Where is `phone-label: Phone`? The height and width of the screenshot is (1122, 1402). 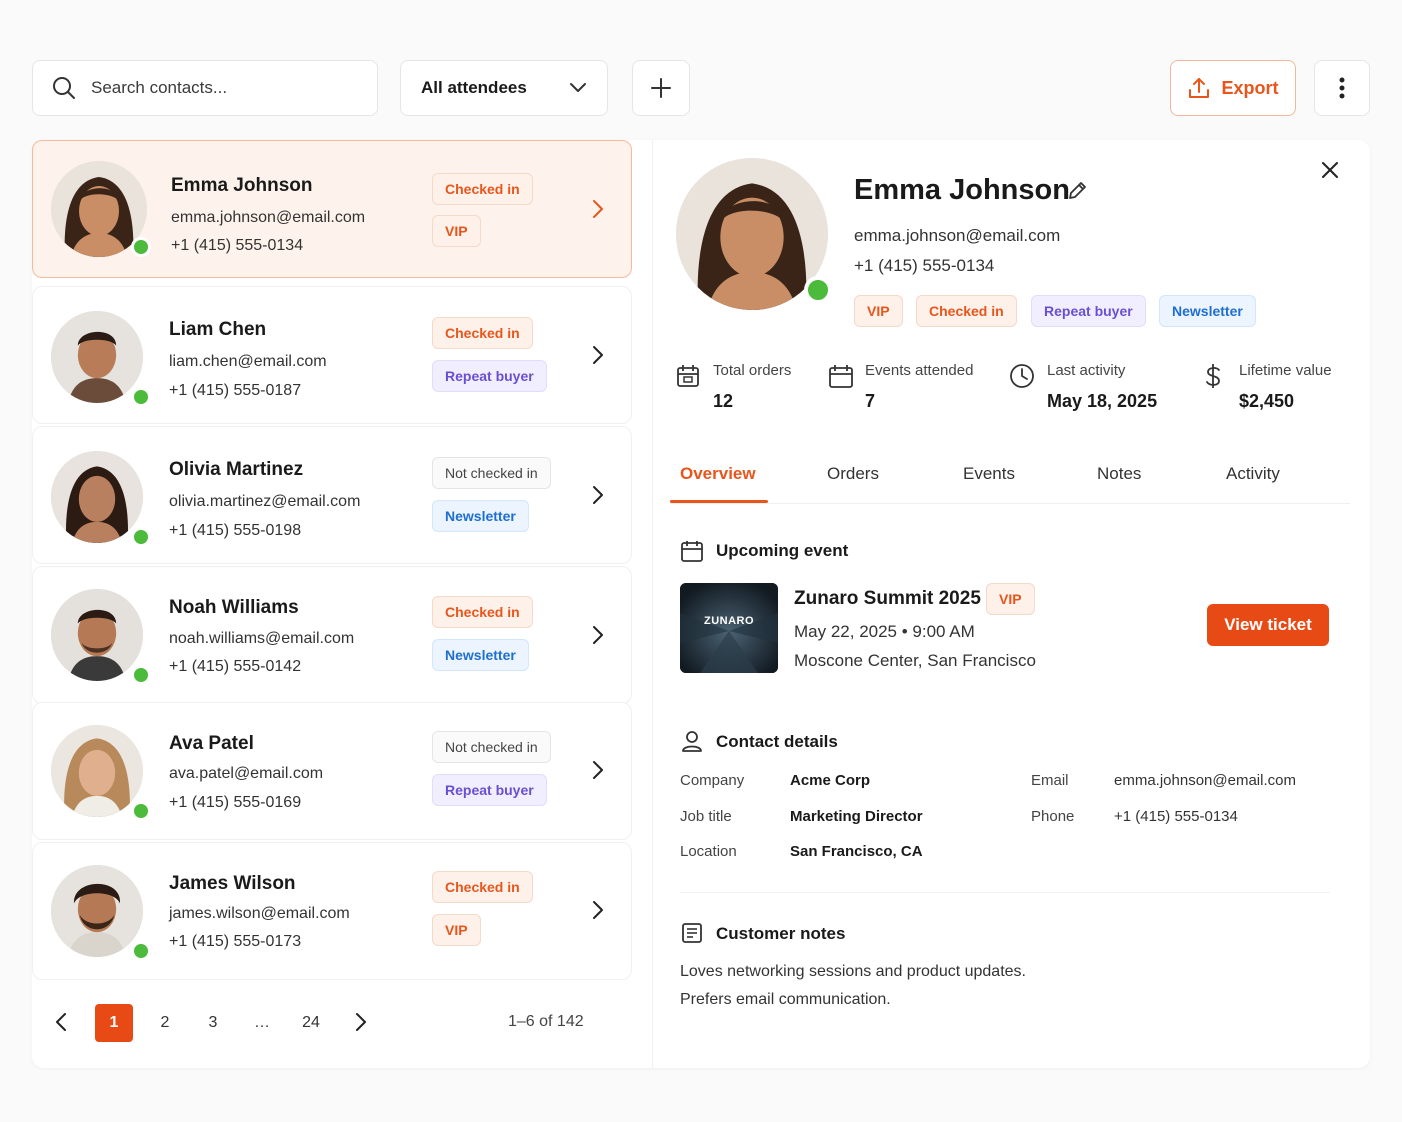 phone-label: Phone is located at coordinates (1053, 816).